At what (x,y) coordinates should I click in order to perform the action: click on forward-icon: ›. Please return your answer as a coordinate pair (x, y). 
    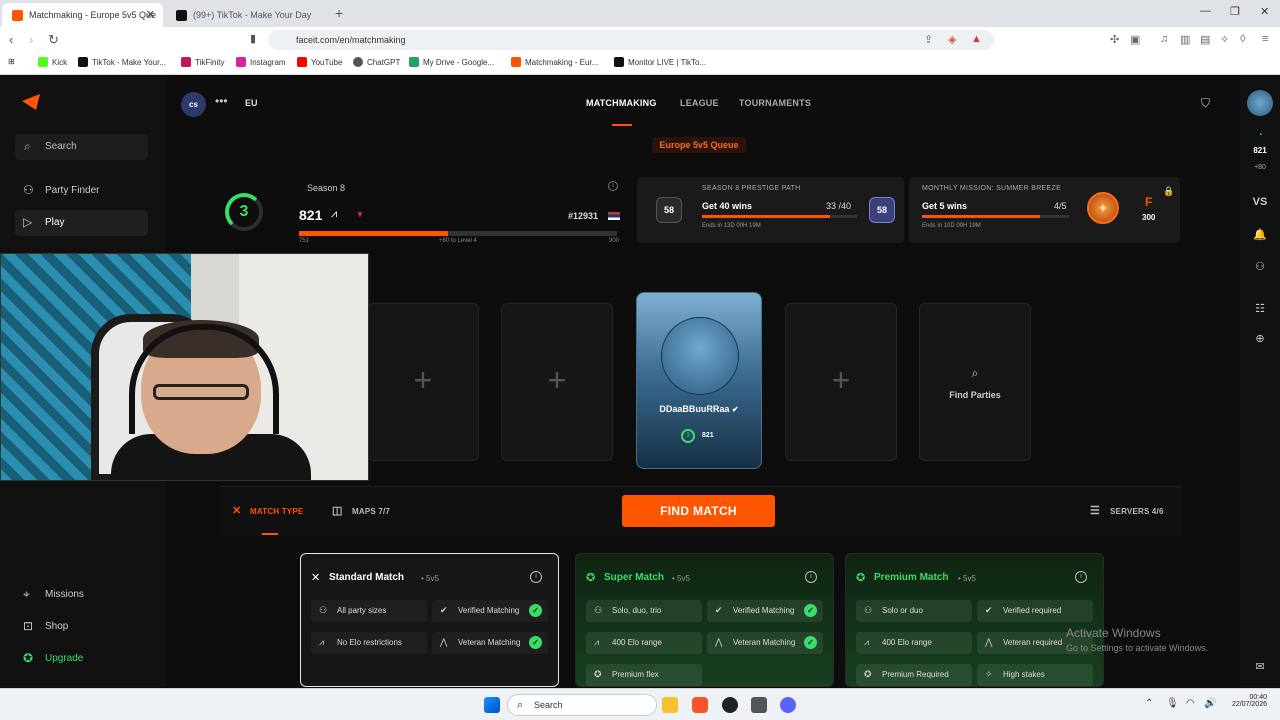
    Looking at the image, I should click on (31, 39).